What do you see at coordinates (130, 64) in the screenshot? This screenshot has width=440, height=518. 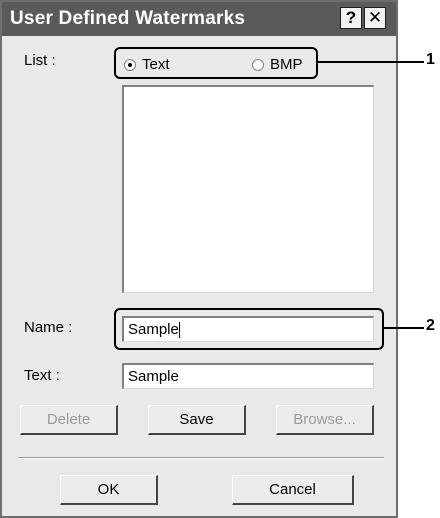 I see `radio-selected-icon` at bounding box center [130, 64].